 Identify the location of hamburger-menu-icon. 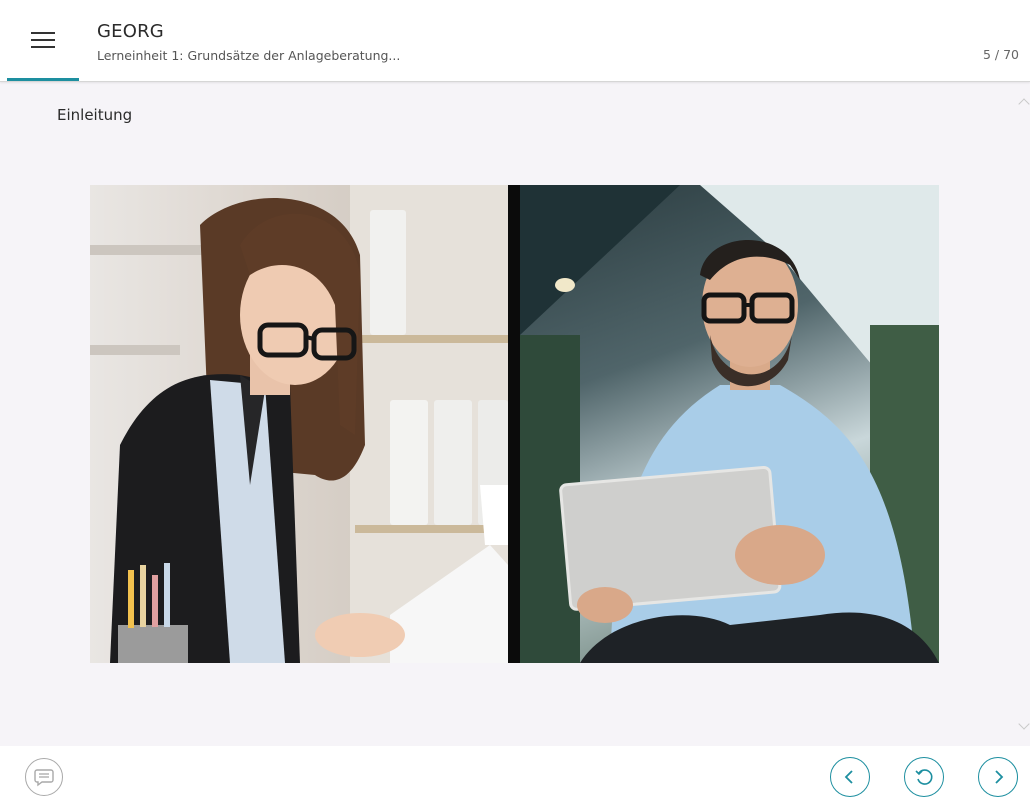
(43, 40).